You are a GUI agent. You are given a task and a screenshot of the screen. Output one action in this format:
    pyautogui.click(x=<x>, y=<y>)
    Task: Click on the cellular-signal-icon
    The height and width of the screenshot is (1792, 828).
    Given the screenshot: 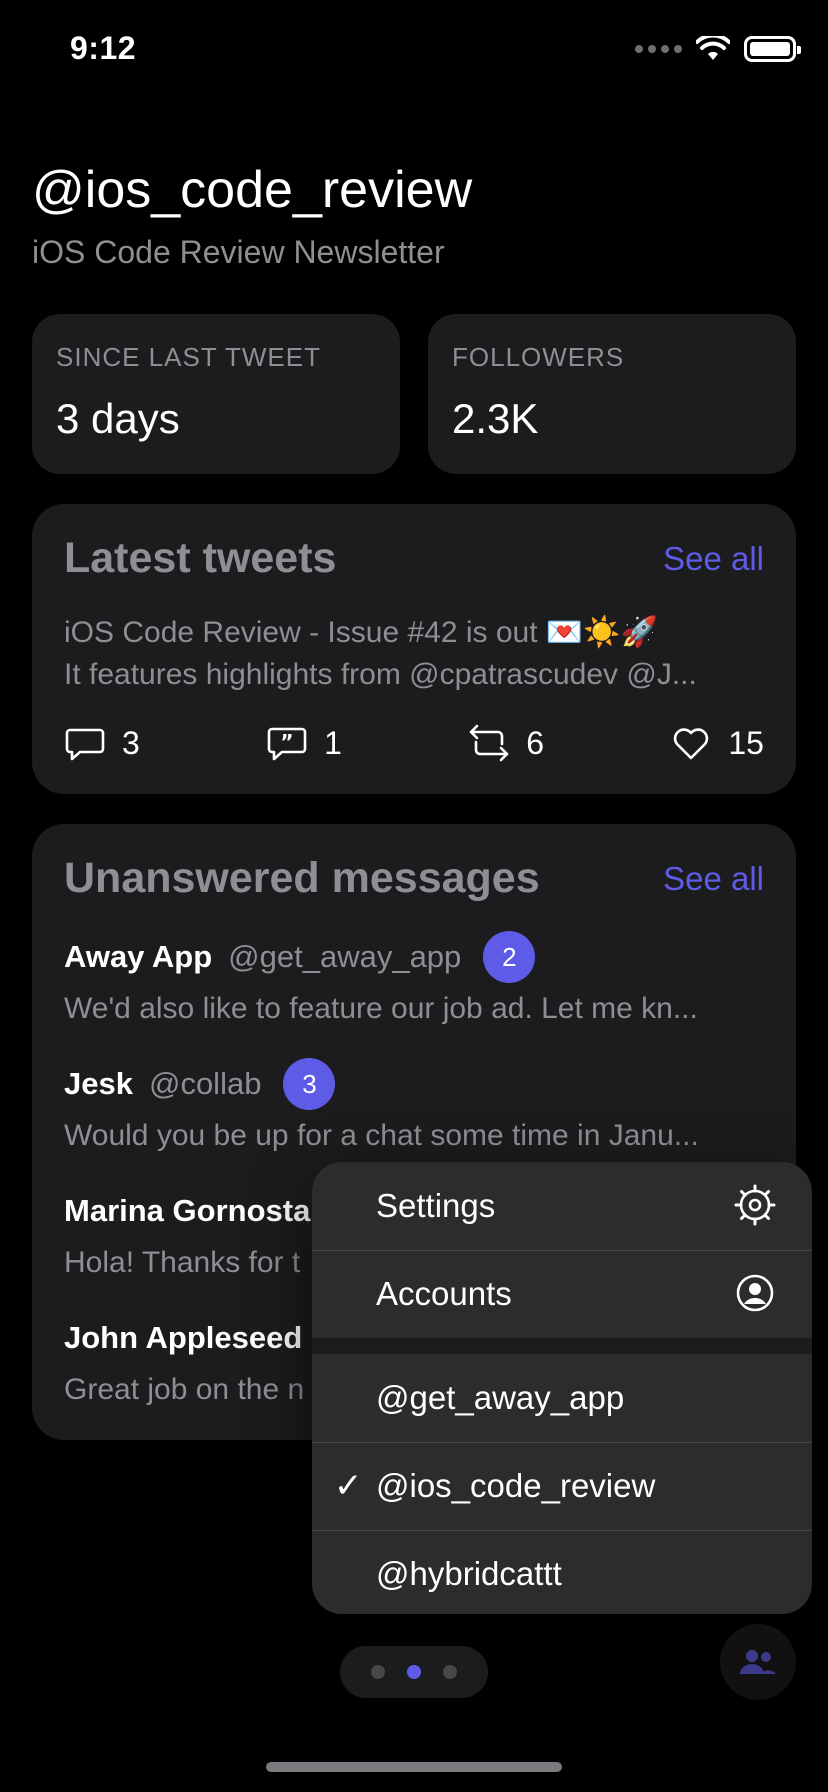 What is the action you would take?
    pyautogui.click(x=658, y=49)
    